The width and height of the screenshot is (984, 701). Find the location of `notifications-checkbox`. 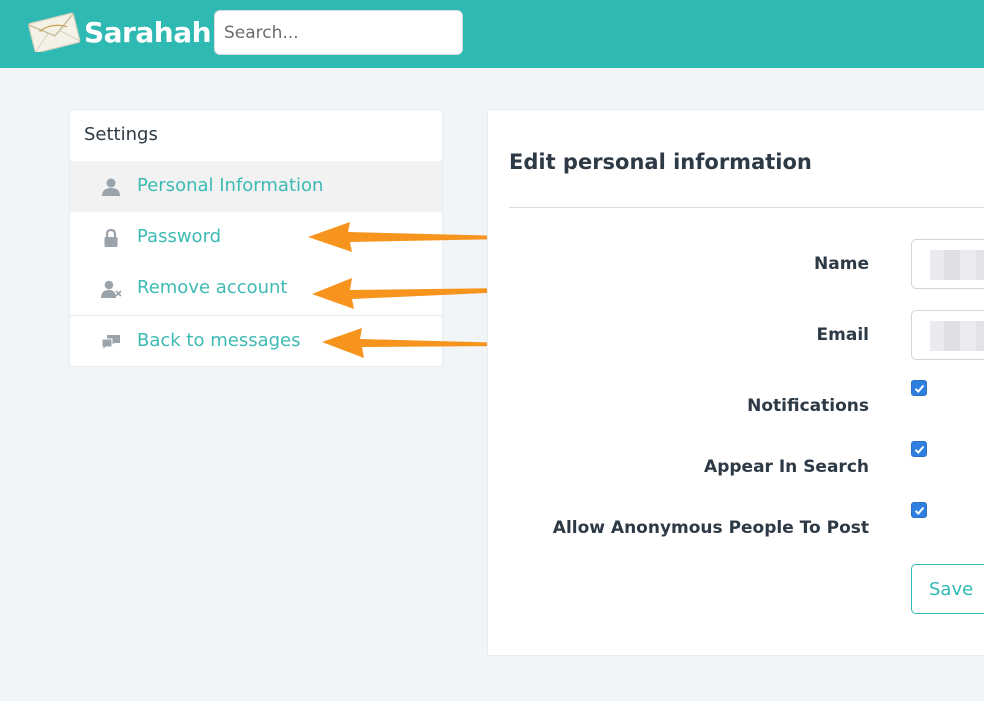

notifications-checkbox is located at coordinates (919, 388).